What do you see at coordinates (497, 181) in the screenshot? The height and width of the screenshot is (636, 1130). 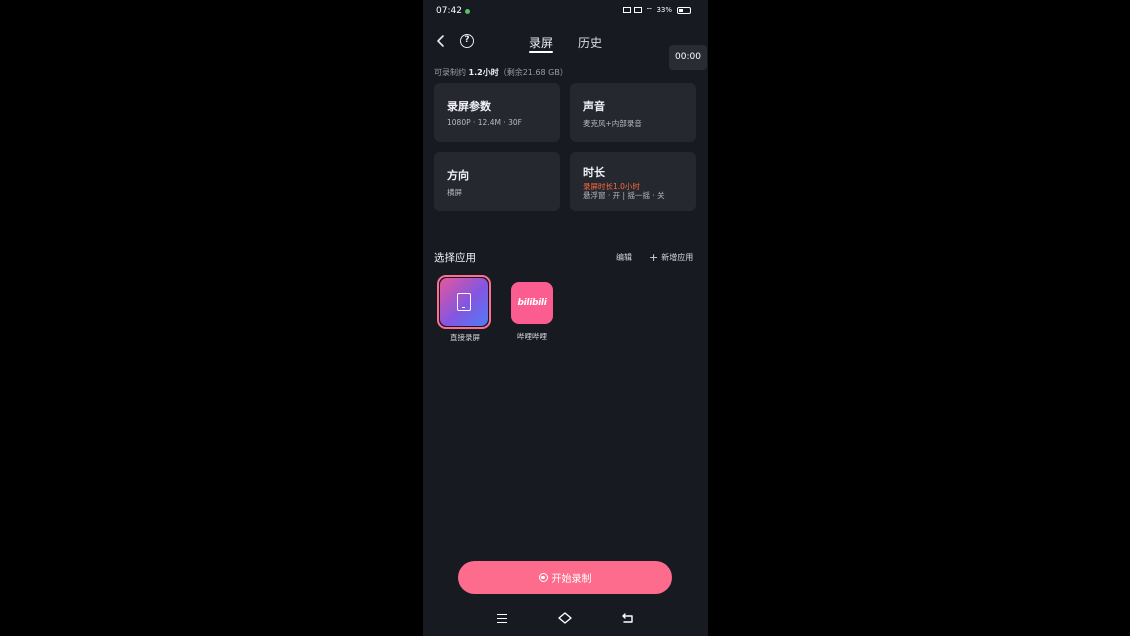 I see `card-orientation: 方向 横屏` at bounding box center [497, 181].